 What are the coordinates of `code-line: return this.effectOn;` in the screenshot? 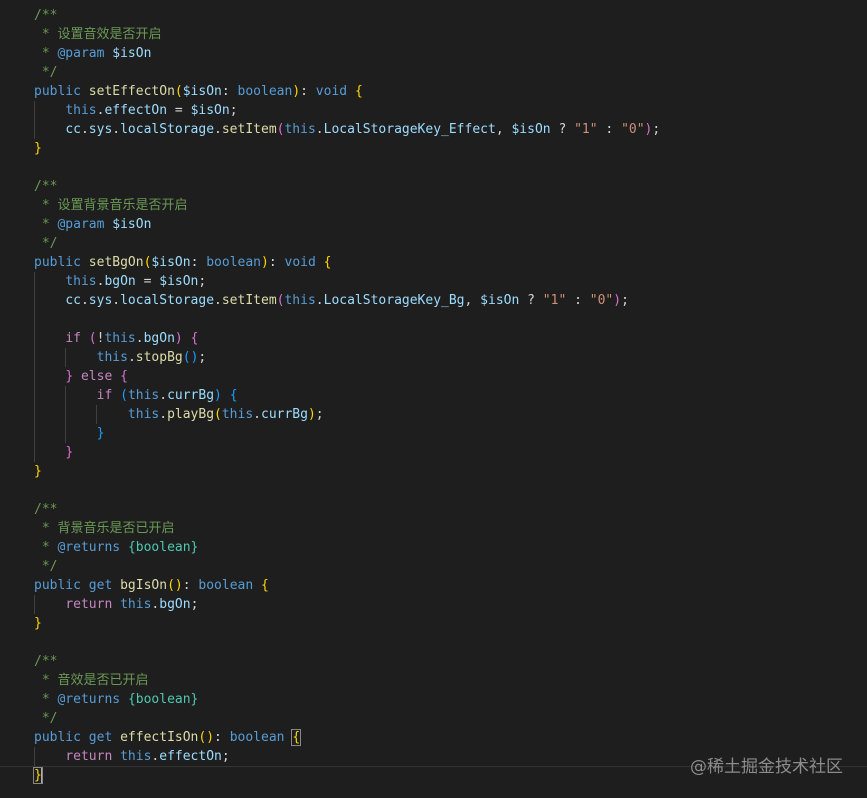 It's located at (347, 756).